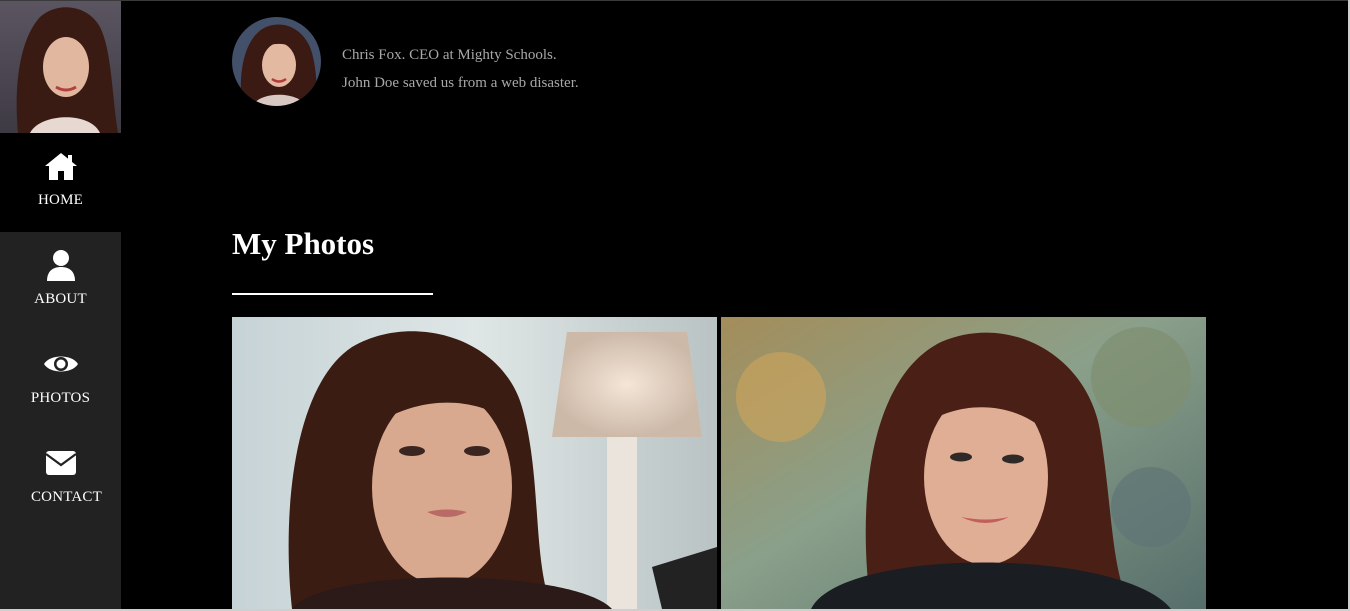  What do you see at coordinates (61, 166) in the screenshot?
I see `home-icon` at bounding box center [61, 166].